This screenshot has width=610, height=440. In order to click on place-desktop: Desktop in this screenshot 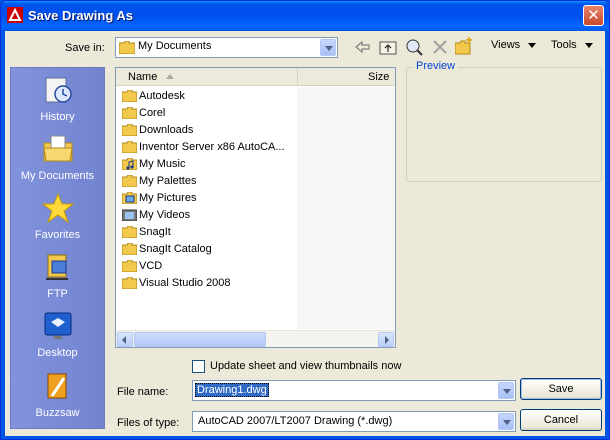, I will do `click(57, 334)`.